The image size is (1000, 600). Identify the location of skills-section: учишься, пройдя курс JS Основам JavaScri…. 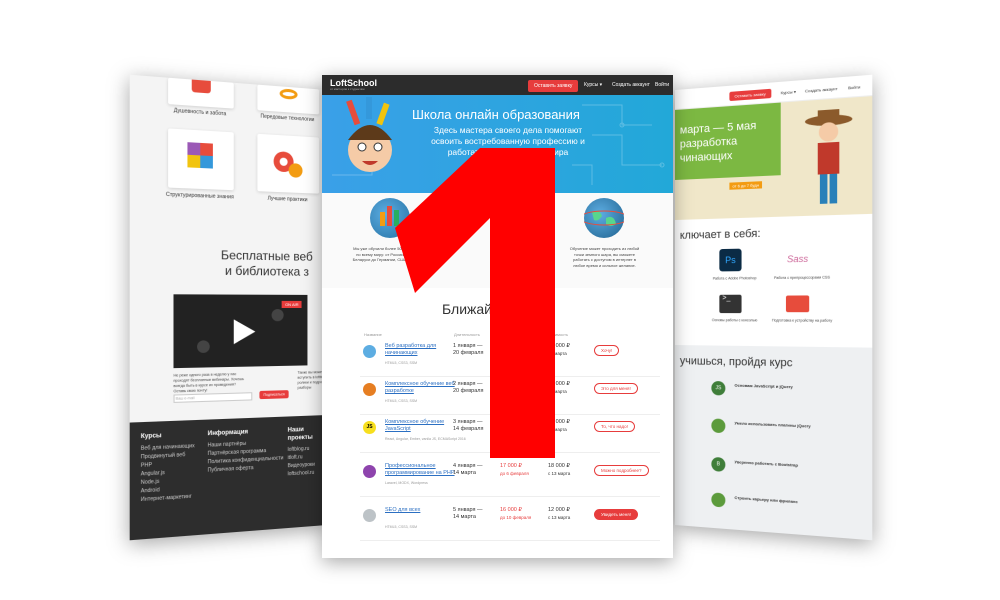
(774, 443).